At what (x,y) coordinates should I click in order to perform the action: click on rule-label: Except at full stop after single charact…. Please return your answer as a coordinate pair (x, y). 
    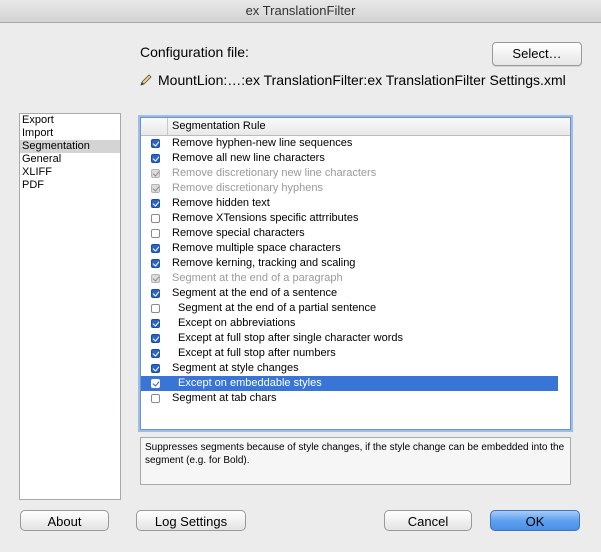
    Looking at the image, I should click on (290, 338).